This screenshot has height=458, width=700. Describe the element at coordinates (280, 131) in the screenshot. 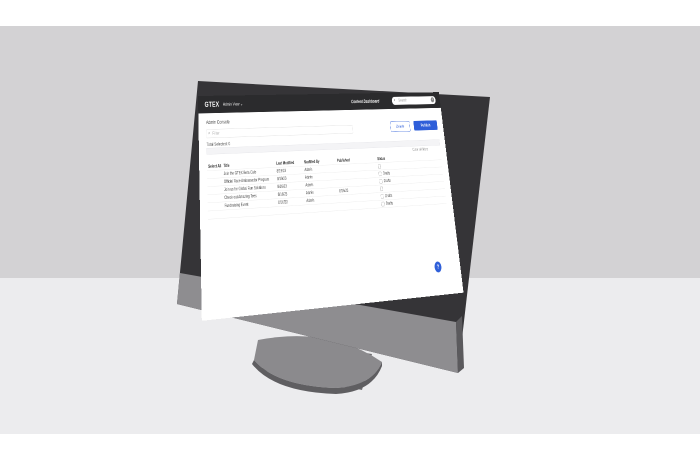

I see `filter-input: ⌕ Filter` at that location.